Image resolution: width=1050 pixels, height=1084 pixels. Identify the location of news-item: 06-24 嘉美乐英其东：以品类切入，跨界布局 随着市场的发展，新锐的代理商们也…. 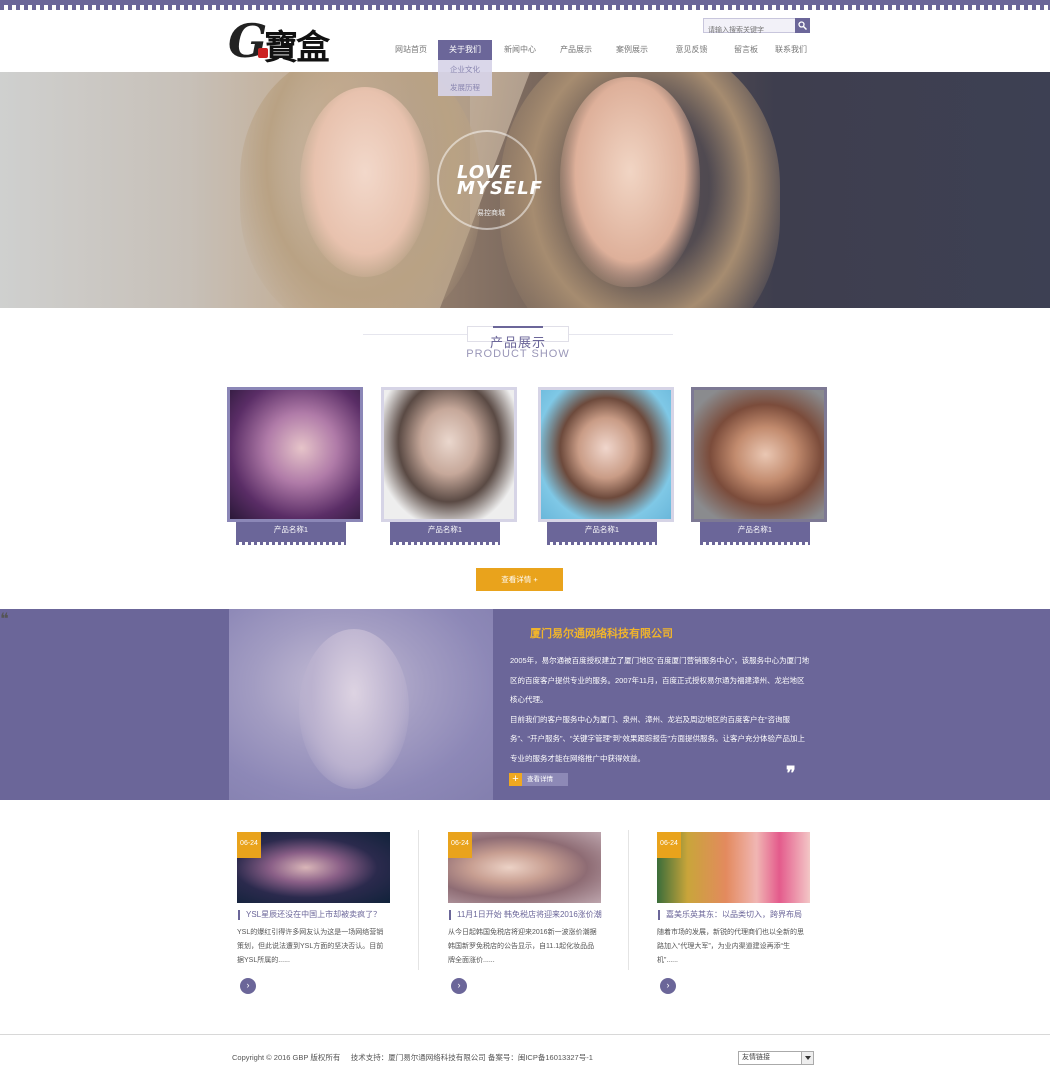
(747, 917).